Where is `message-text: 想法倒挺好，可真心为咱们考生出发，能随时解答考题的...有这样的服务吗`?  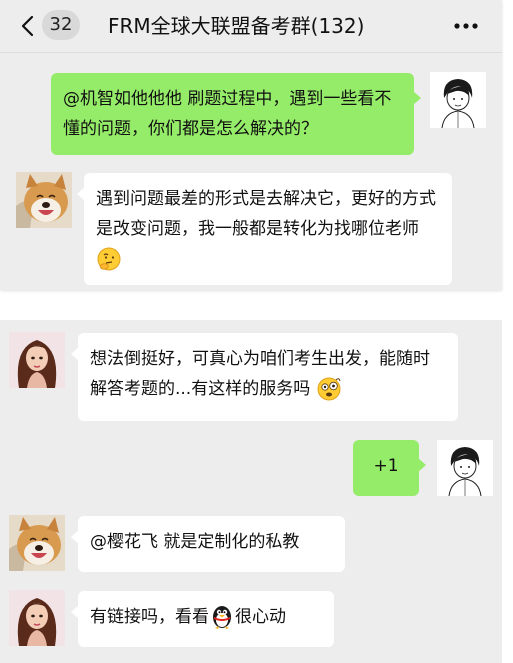 message-text: 想法倒挺好，可真心为咱们考生出发，能随时解答考题的...有这样的服务吗 is located at coordinates (260, 374).